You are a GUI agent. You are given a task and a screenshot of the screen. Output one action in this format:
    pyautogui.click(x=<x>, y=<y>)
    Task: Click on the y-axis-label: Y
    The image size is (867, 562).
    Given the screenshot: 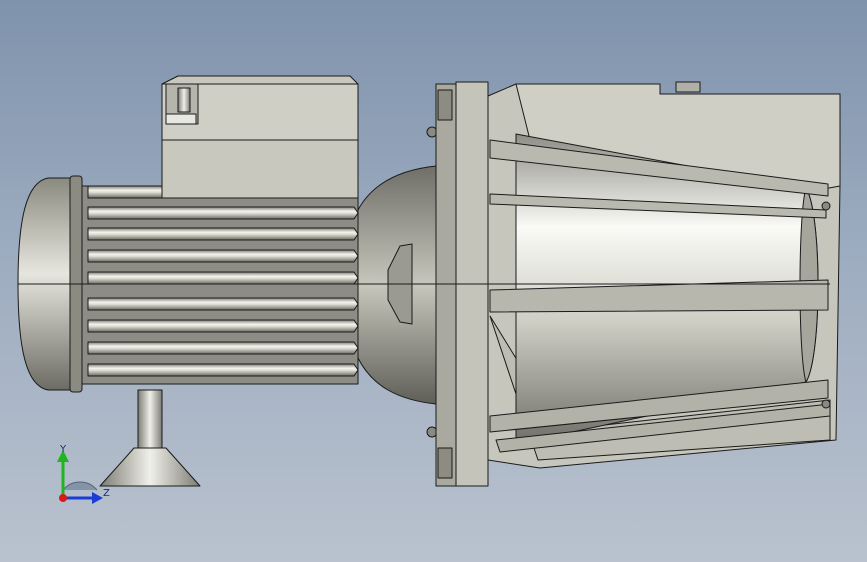 What is the action you would take?
    pyautogui.click(x=63, y=449)
    